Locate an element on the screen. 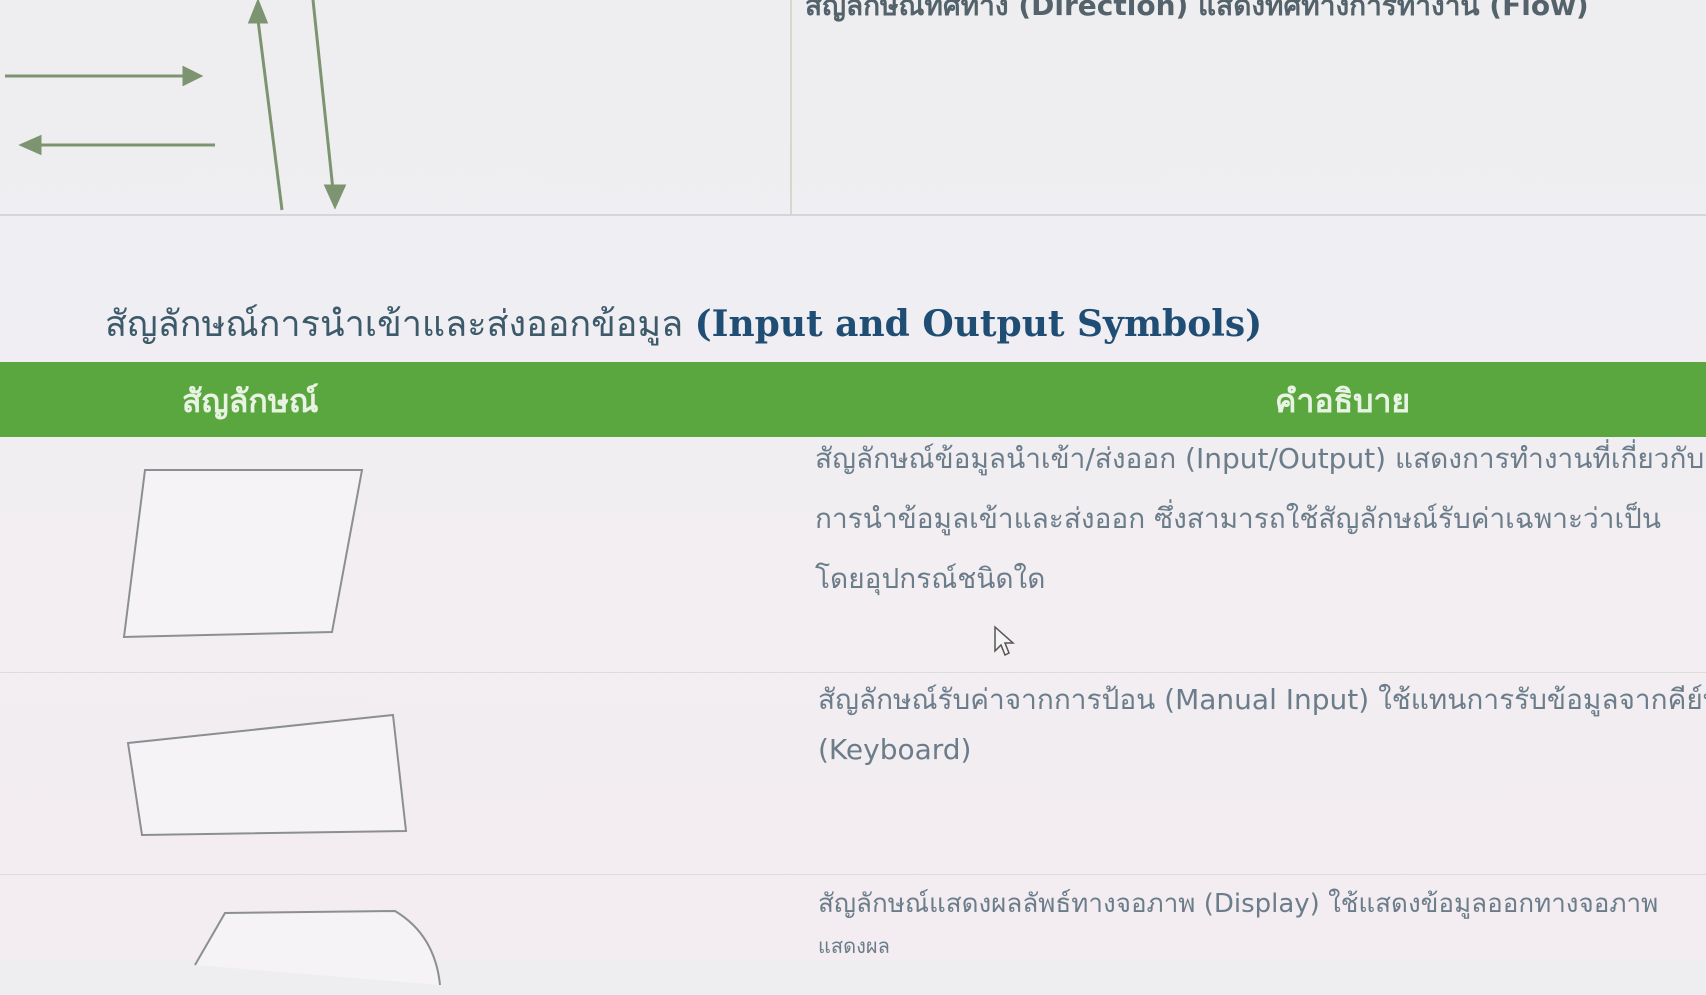 The width and height of the screenshot is (1706, 995). row-description-line: (Keyboard) is located at coordinates (895, 749).